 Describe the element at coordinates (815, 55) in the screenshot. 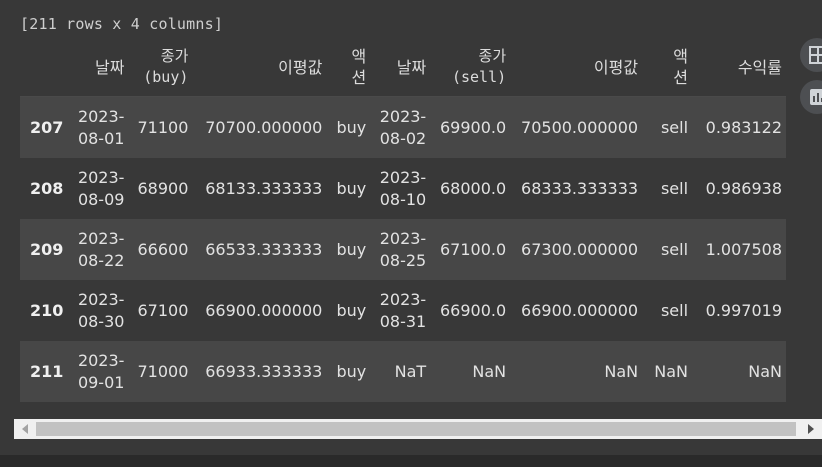

I see `table-icon` at that location.